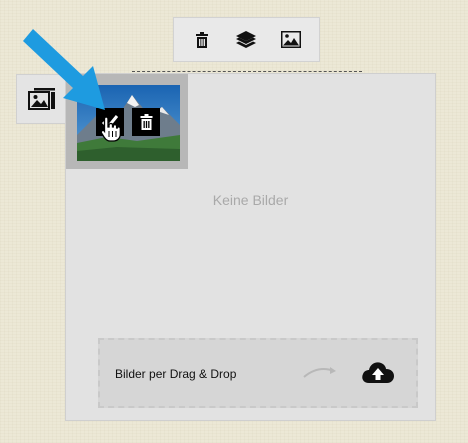 This screenshot has width=468, height=443. What do you see at coordinates (176, 374) in the screenshot?
I see `dropzone-label: Bilder per Drag & Drop` at bounding box center [176, 374].